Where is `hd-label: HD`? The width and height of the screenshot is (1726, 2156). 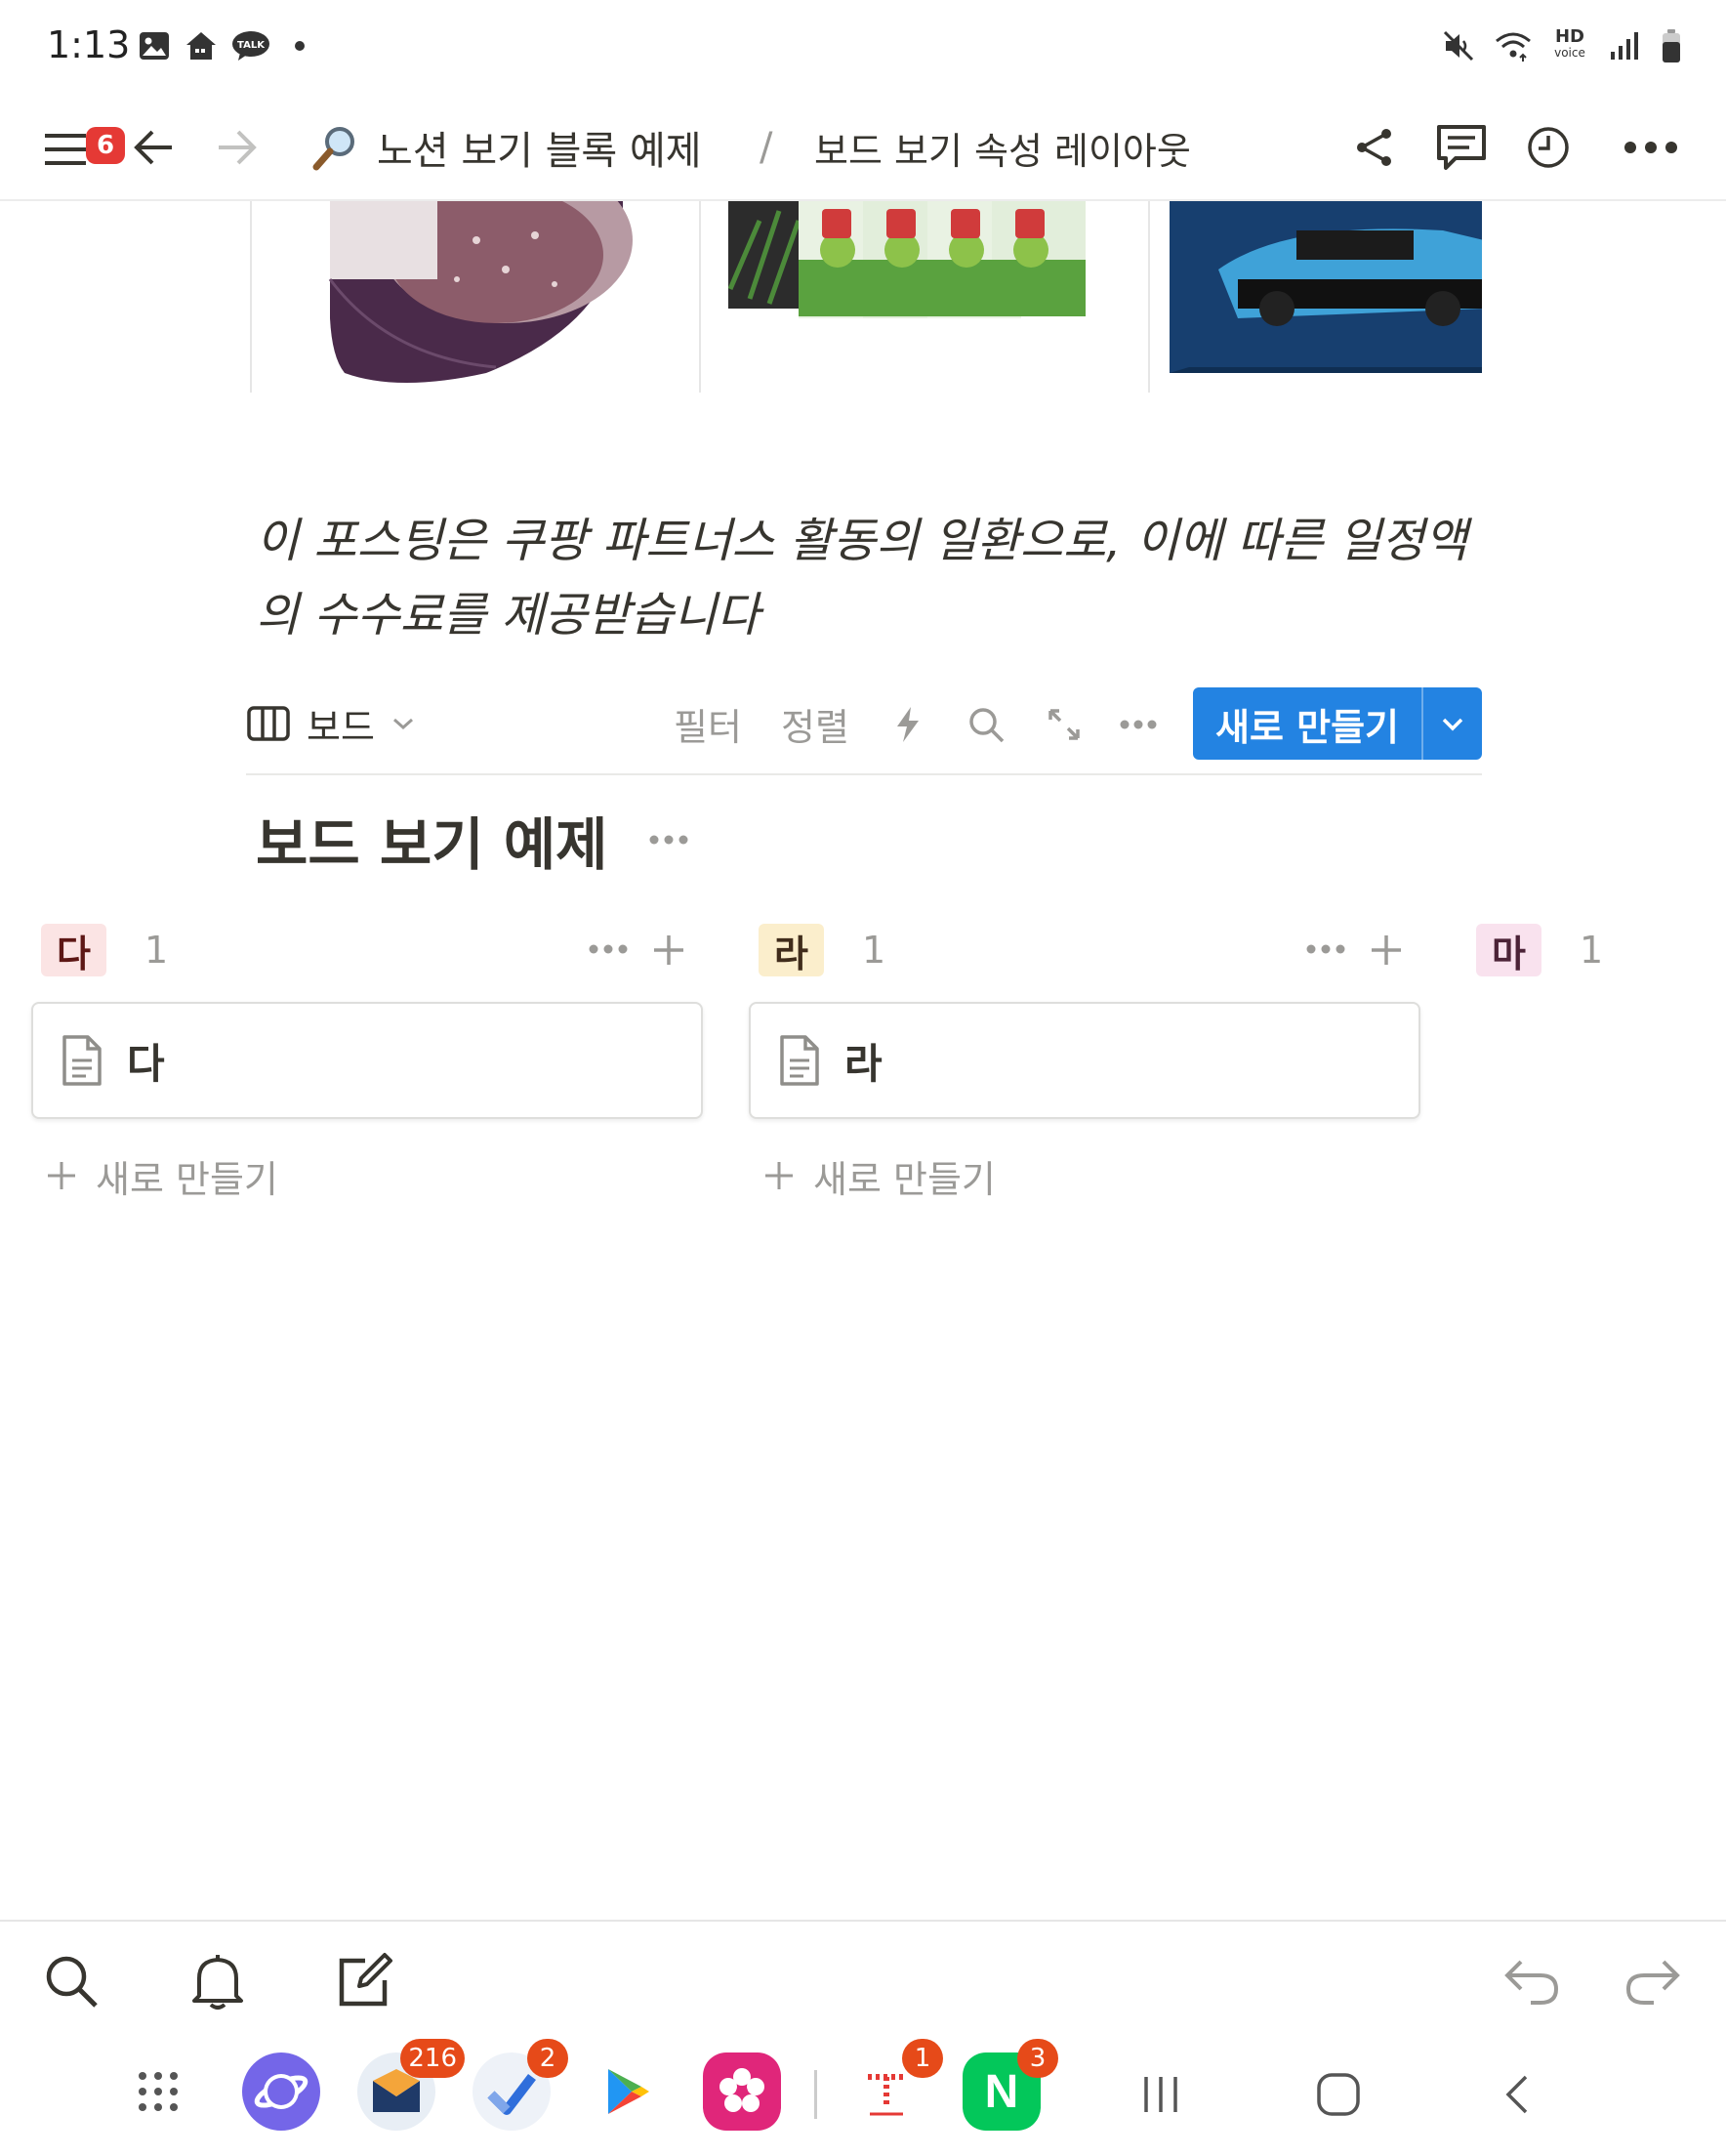
hd-label: HD is located at coordinates (1569, 36).